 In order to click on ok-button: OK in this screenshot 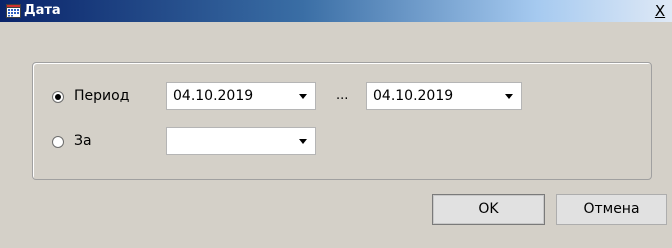, I will do `click(488, 209)`.